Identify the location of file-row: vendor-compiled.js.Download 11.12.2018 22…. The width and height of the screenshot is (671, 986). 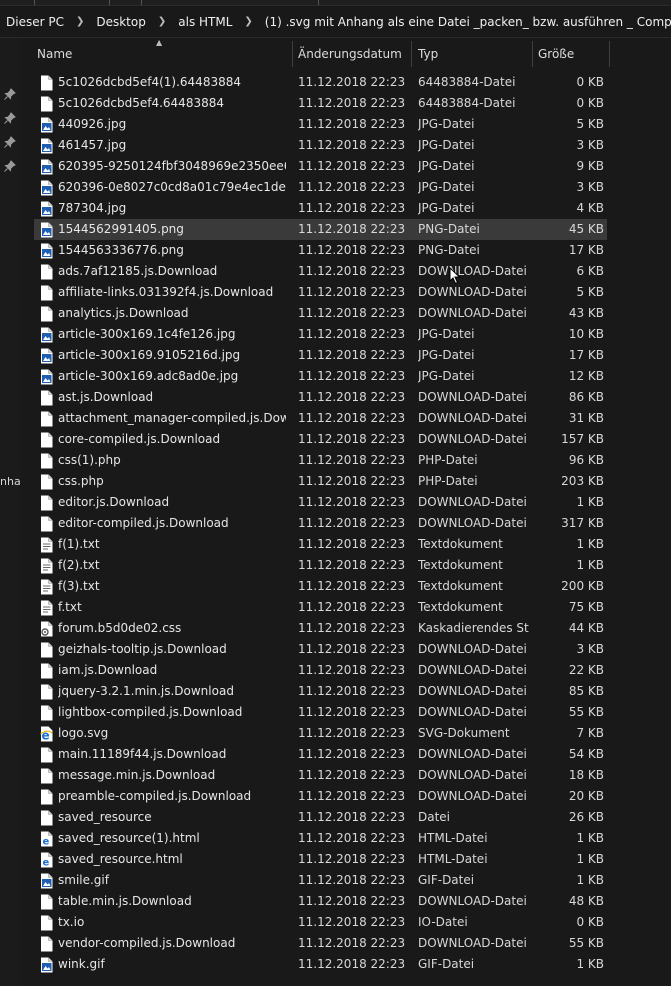
(320, 943).